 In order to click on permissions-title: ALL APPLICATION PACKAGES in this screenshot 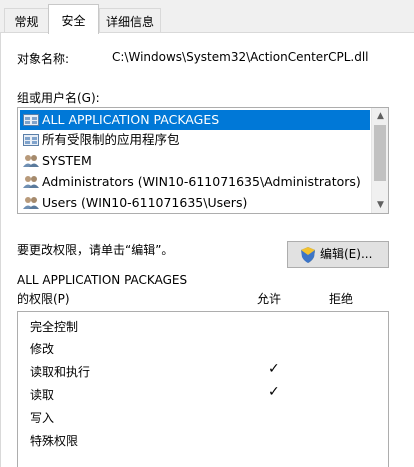, I will do `click(102, 280)`.